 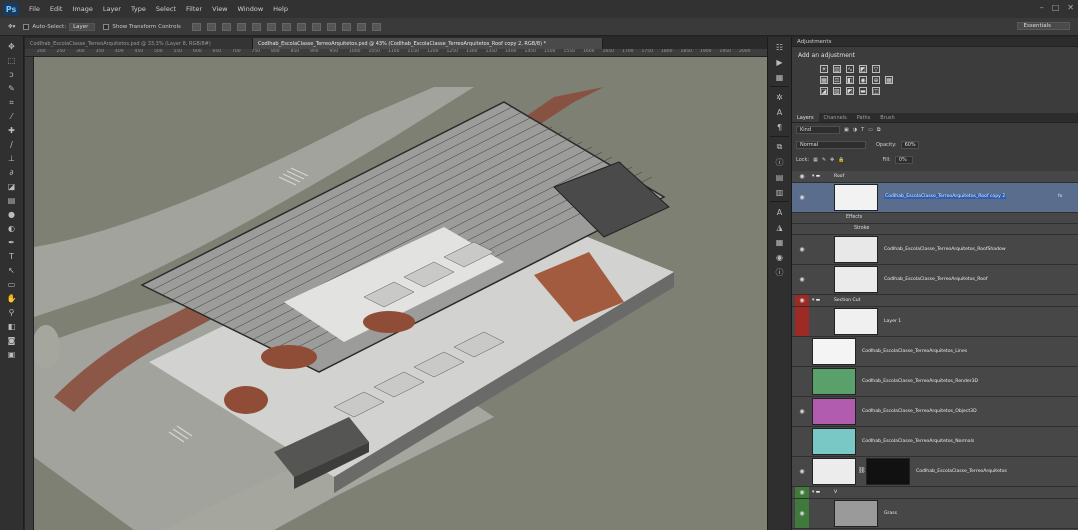 What do you see at coordinates (935, 301) in the screenshot?
I see `layer-group-section-cut: ◉ ▾ ▬ Section Cut` at bounding box center [935, 301].